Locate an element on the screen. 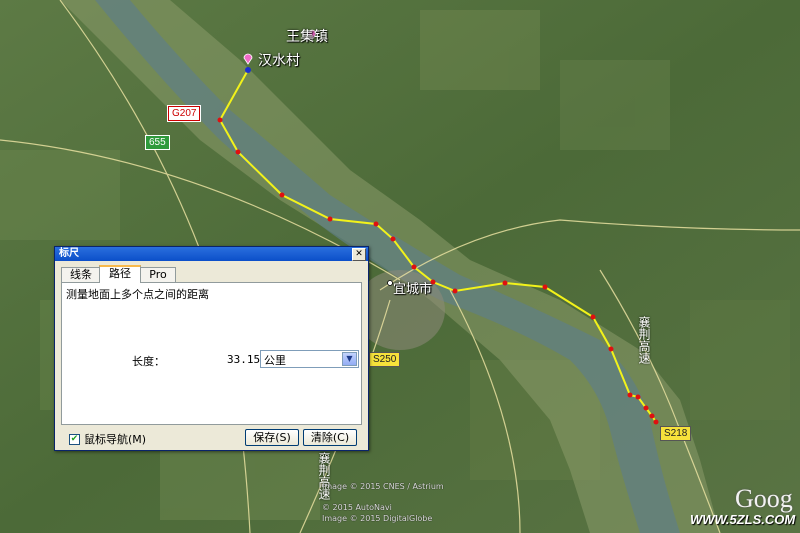 The width and height of the screenshot is (800, 533). mouse-navigation-checkbox: ✔ 鼠标导航(M) is located at coordinates (107, 439).